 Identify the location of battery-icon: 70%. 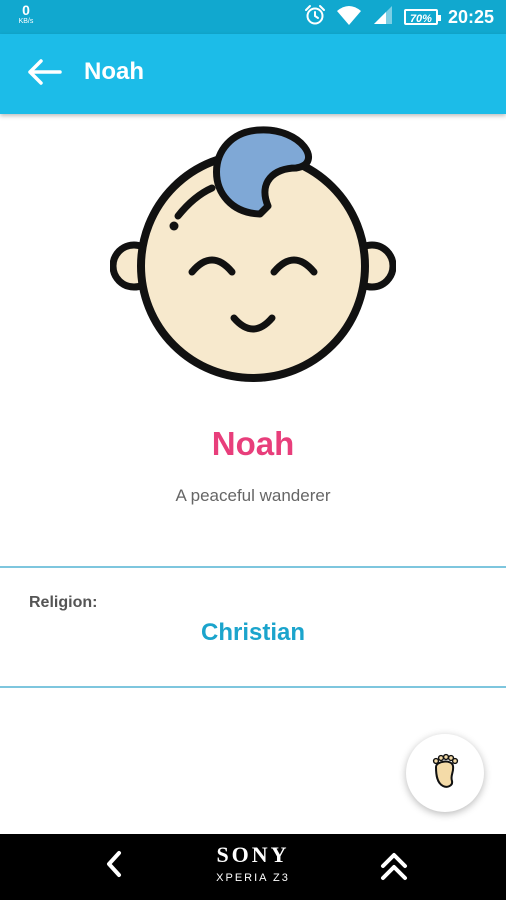
(422, 17).